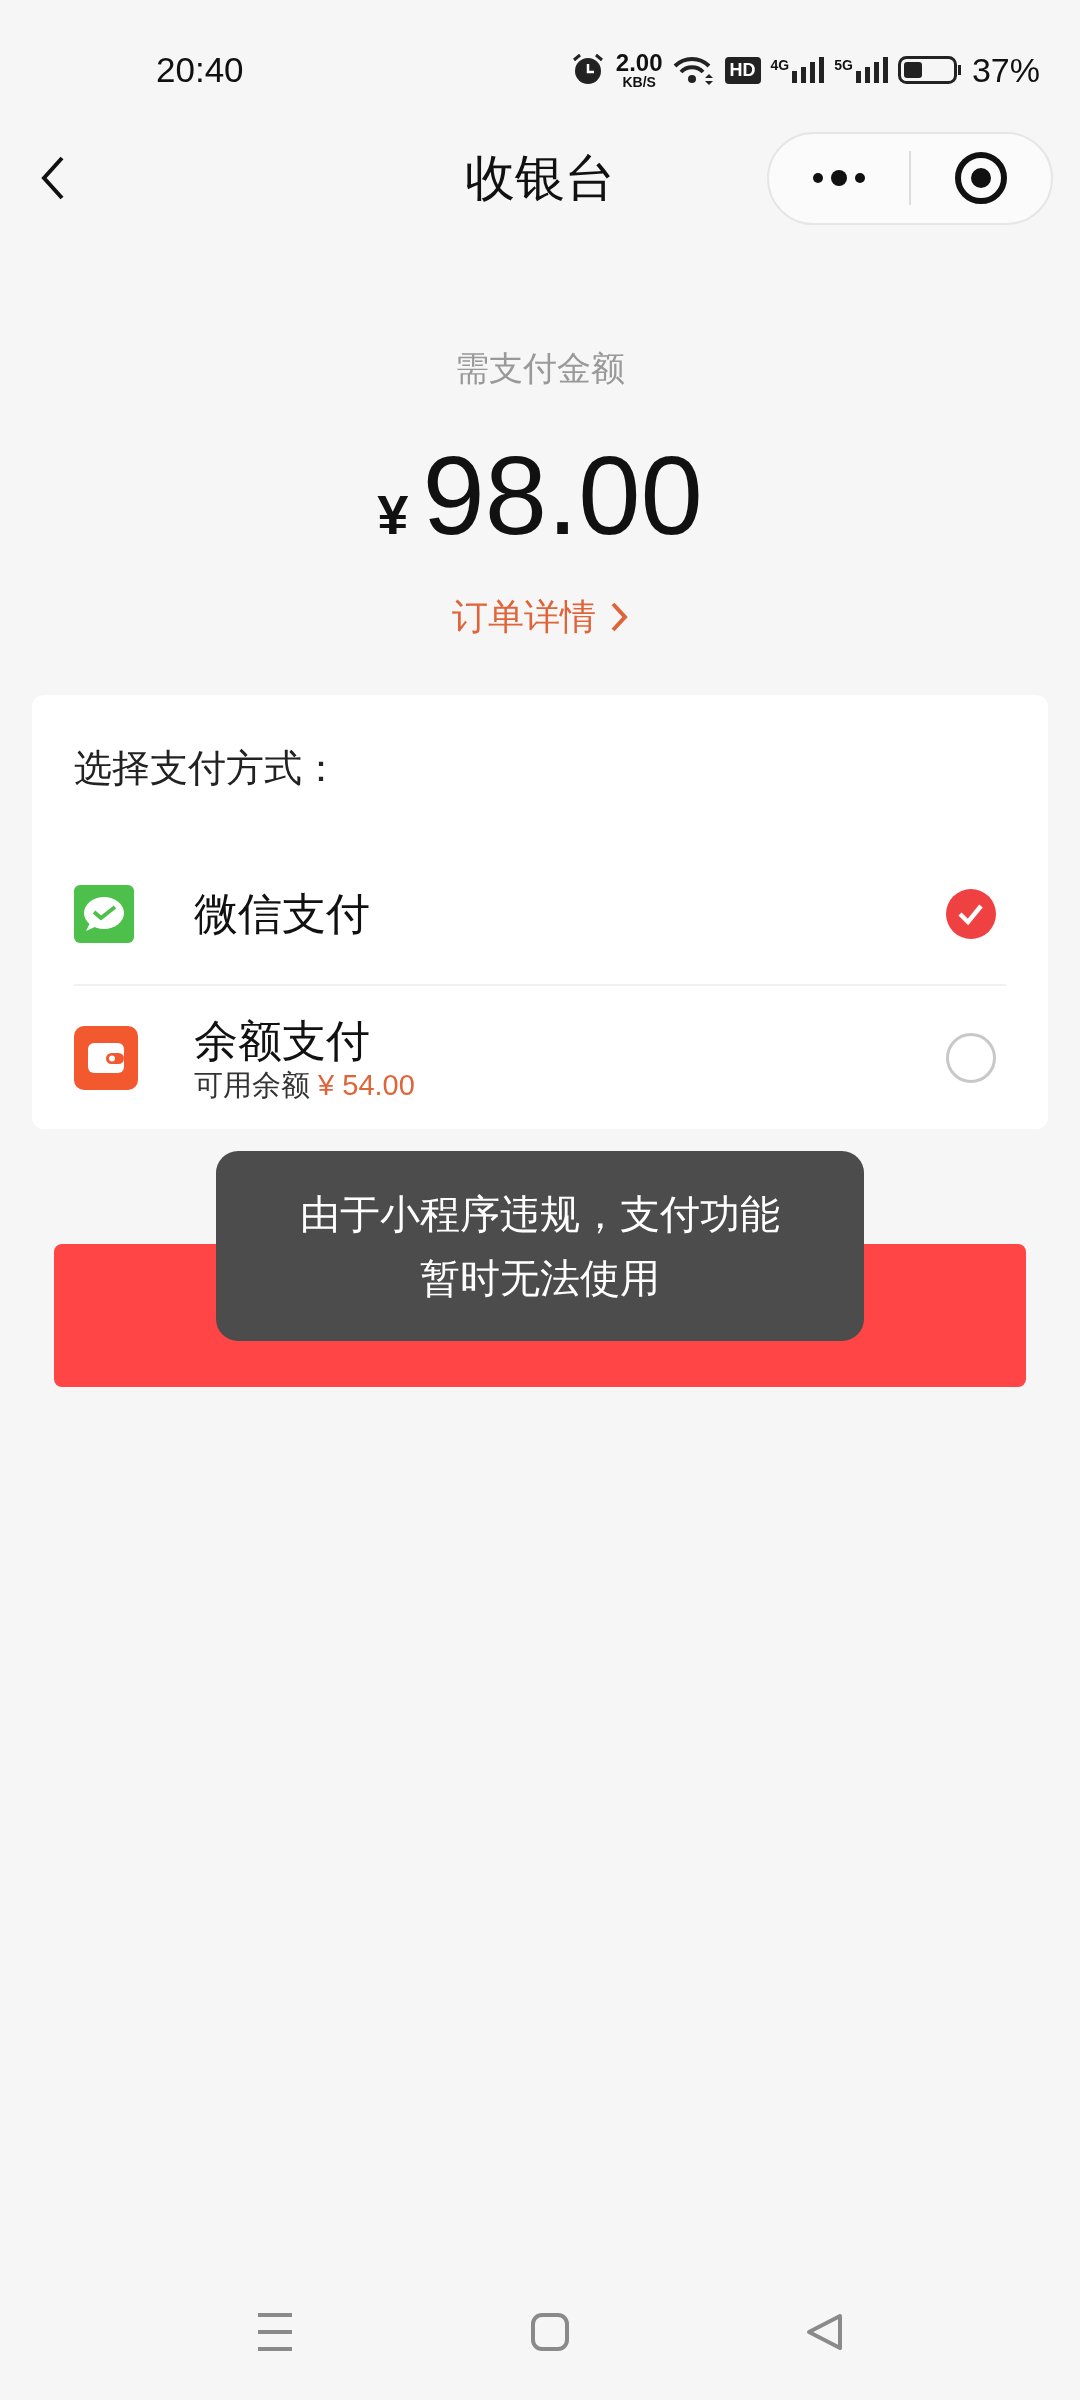  I want to click on network-speed: 2.00, so click(639, 63).